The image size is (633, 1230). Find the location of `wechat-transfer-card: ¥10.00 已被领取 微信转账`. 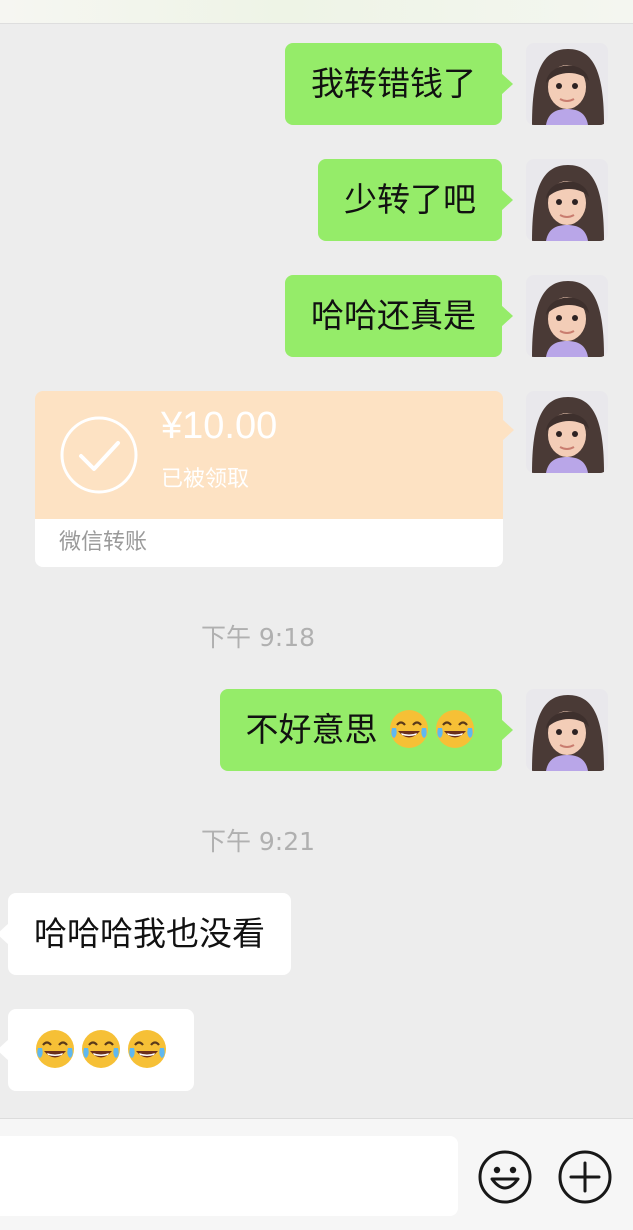

wechat-transfer-card: ¥10.00 已被领取 微信转账 is located at coordinates (274, 479).